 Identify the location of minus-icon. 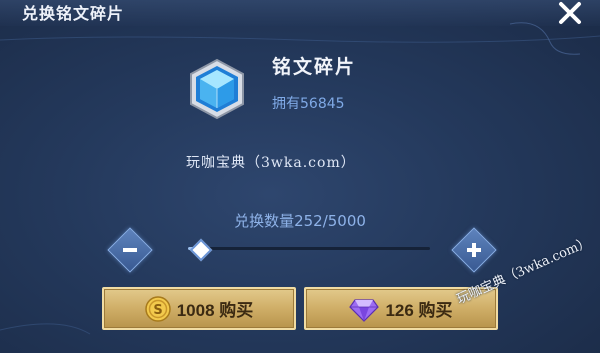
(130, 250).